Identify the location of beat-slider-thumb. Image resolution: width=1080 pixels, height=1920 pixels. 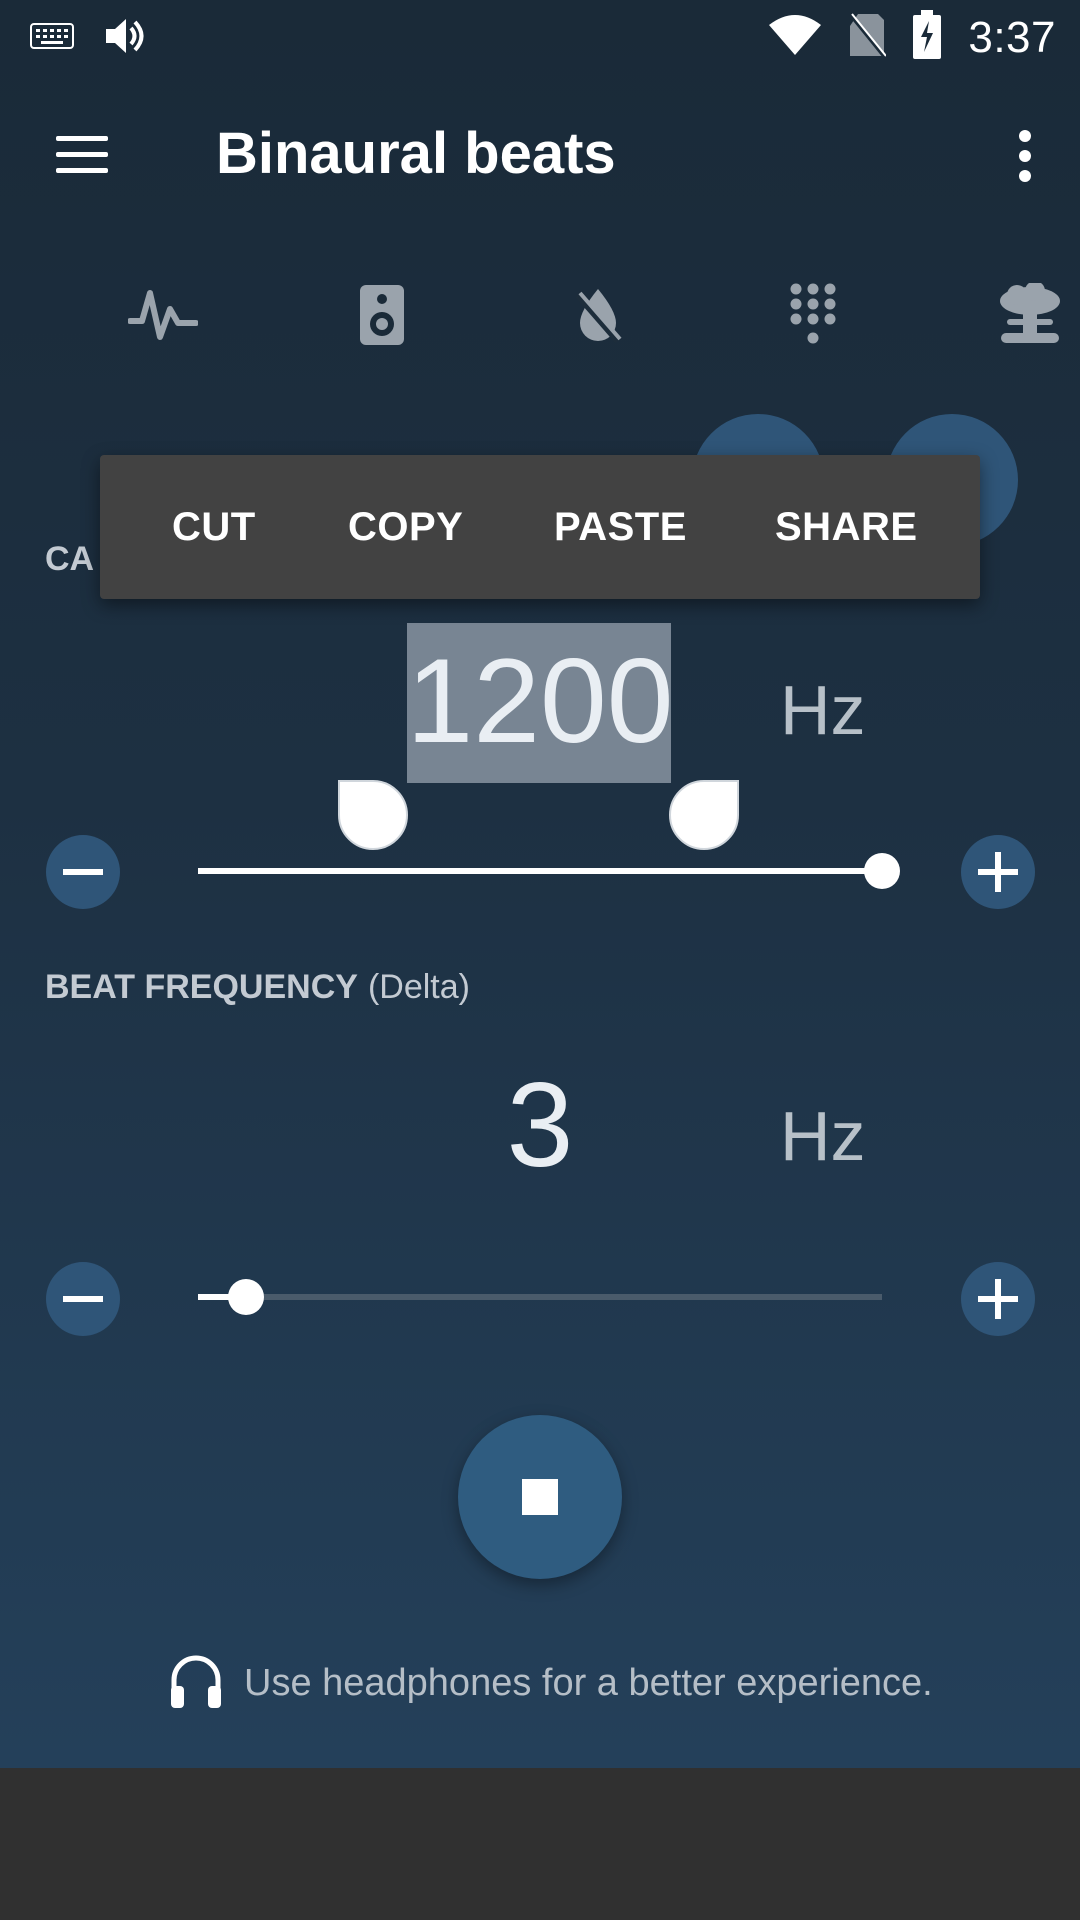
(245, 1297).